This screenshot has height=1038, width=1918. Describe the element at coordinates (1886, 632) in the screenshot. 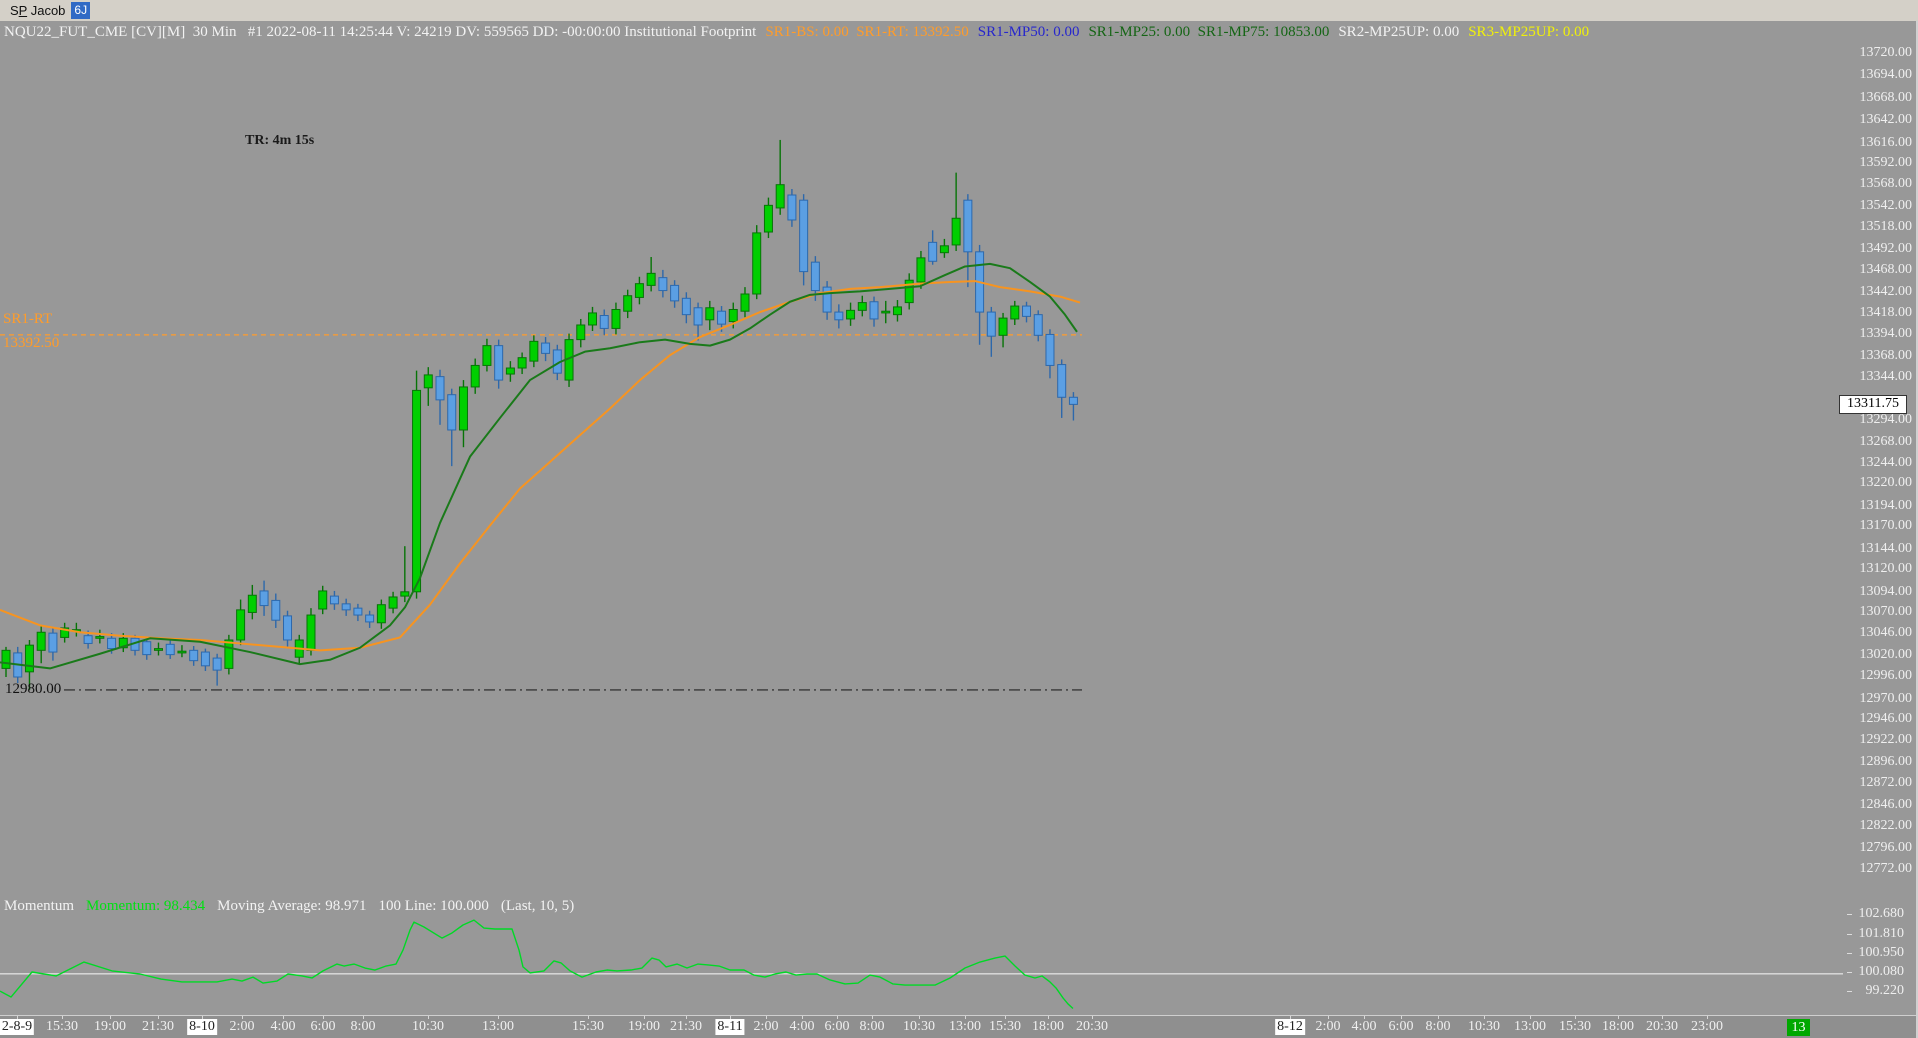

I see `price-axis-label: 13046.00` at that location.